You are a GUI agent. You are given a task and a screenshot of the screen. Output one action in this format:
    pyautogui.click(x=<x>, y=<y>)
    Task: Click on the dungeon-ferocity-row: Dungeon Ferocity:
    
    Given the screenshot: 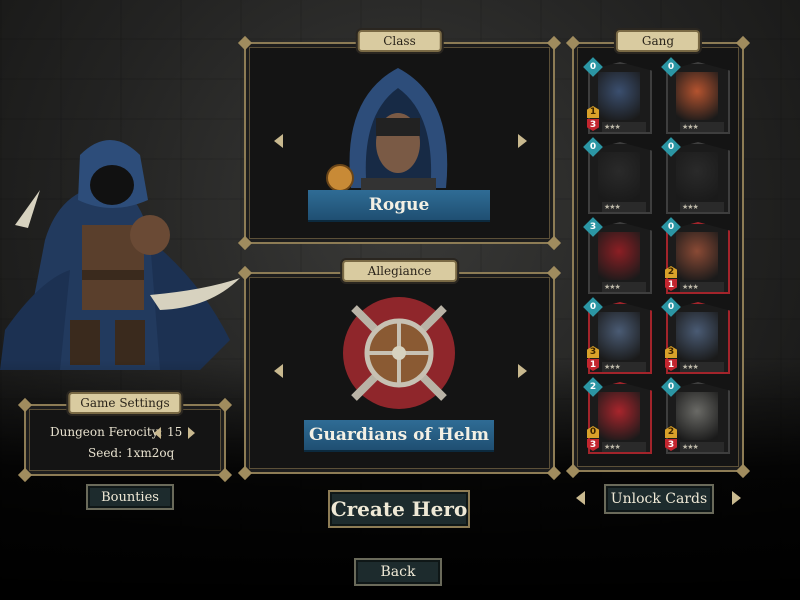 What is the action you would take?
    pyautogui.click(x=106, y=432)
    